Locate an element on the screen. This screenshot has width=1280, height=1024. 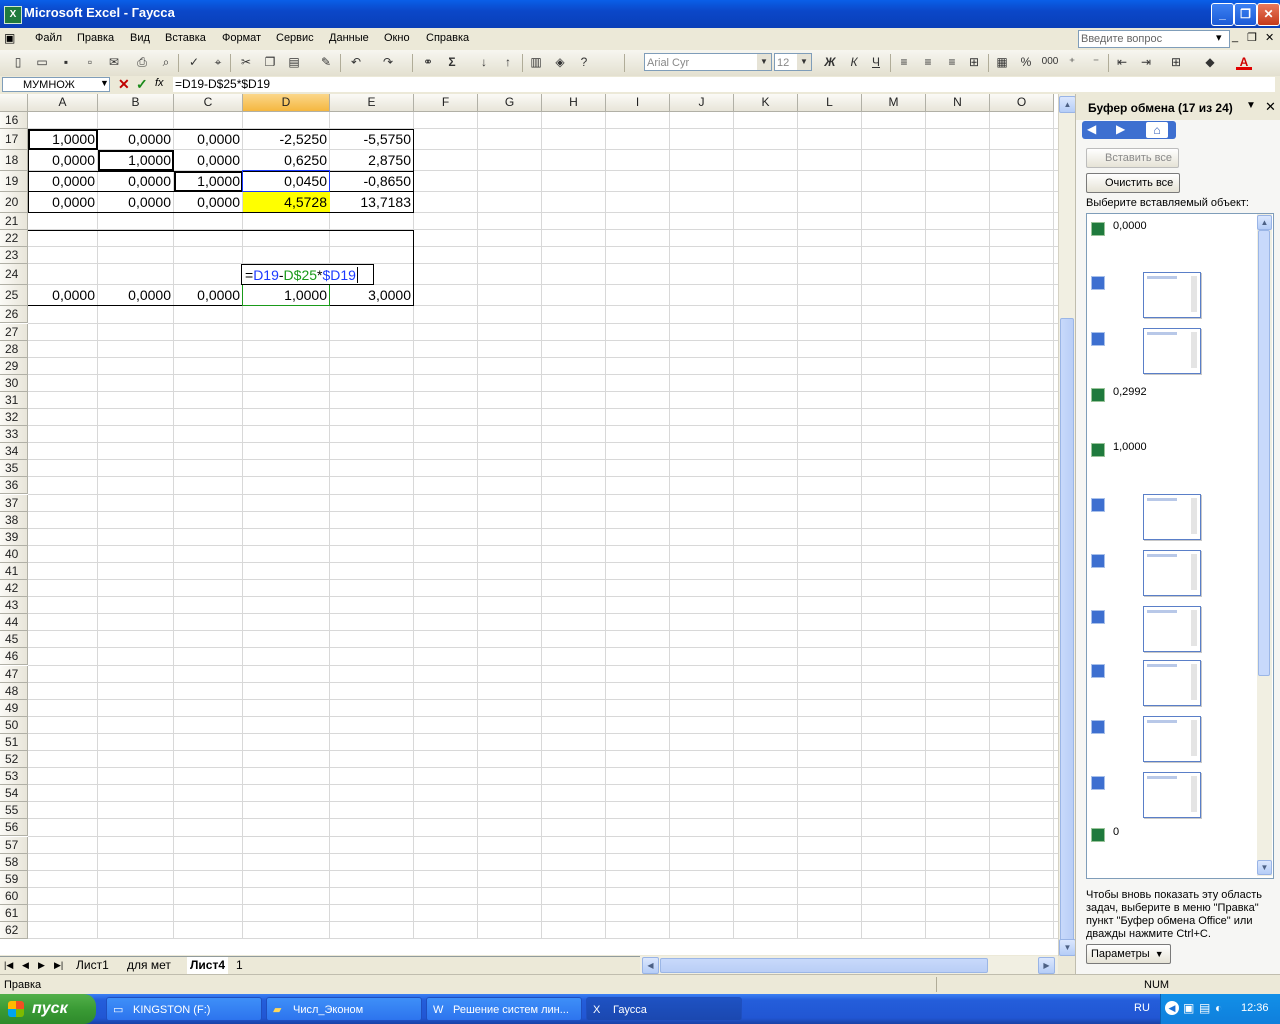
row-header-38: 38 is located at coordinates (14, 520).